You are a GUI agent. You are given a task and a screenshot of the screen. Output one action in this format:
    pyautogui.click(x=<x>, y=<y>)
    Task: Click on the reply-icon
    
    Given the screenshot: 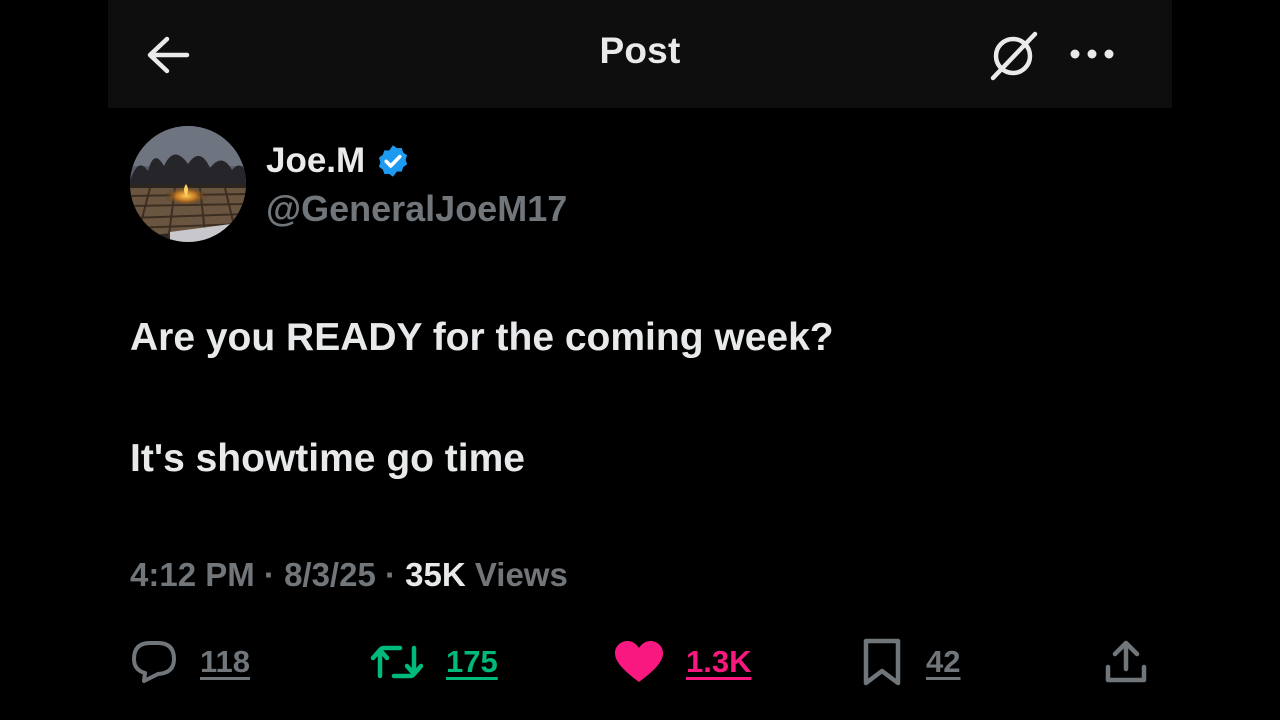 What is the action you would take?
    pyautogui.click(x=154, y=662)
    